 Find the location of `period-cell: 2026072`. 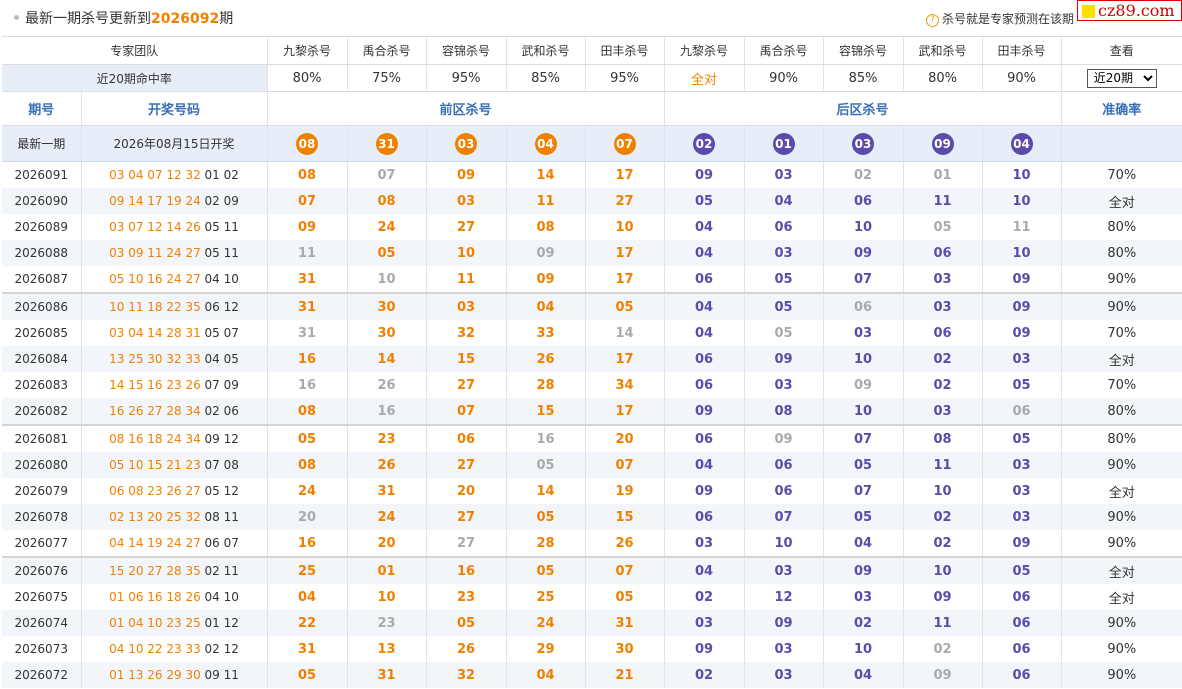

period-cell: 2026072 is located at coordinates (42, 675).